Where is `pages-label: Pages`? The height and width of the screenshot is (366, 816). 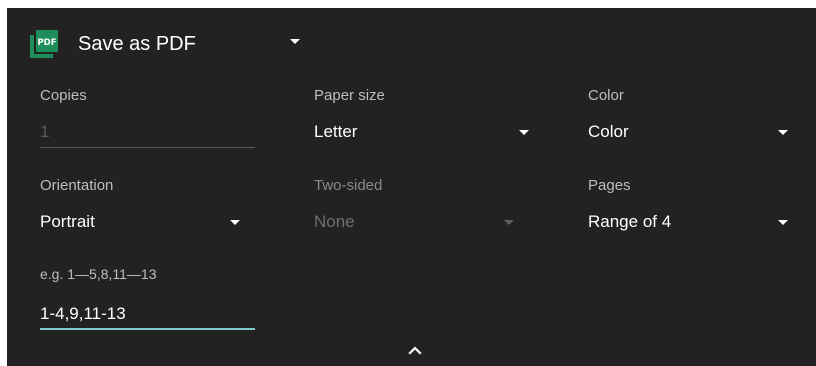 pages-label: Pages is located at coordinates (609, 185).